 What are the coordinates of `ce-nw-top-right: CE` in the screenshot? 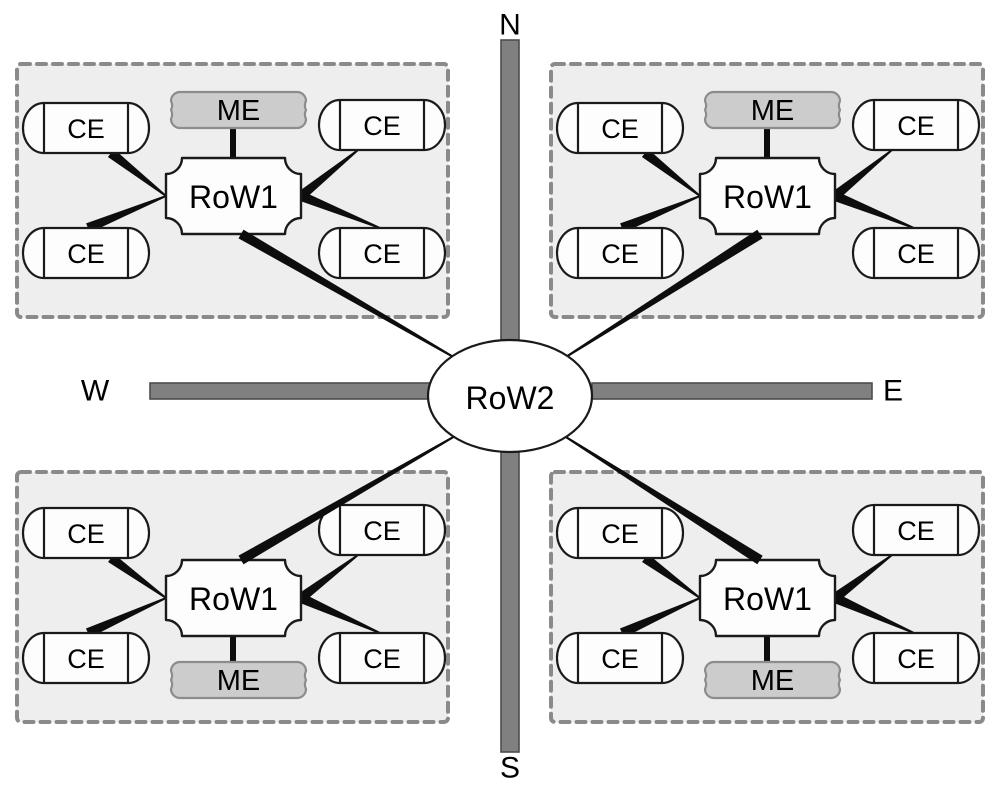 It's located at (382, 125).